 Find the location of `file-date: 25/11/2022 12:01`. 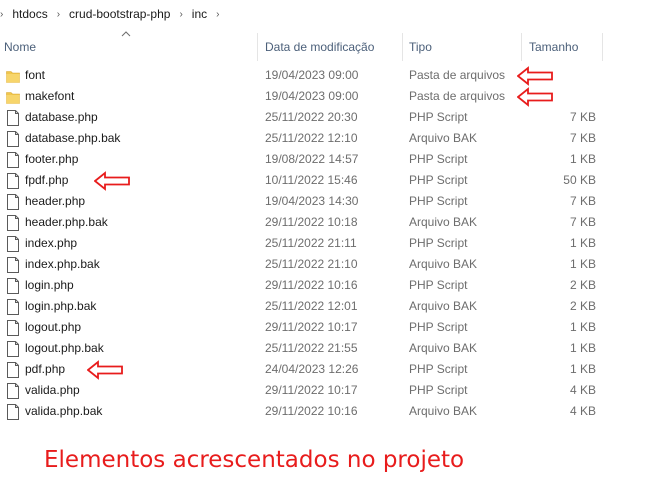

file-date: 25/11/2022 12:01 is located at coordinates (311, 306).